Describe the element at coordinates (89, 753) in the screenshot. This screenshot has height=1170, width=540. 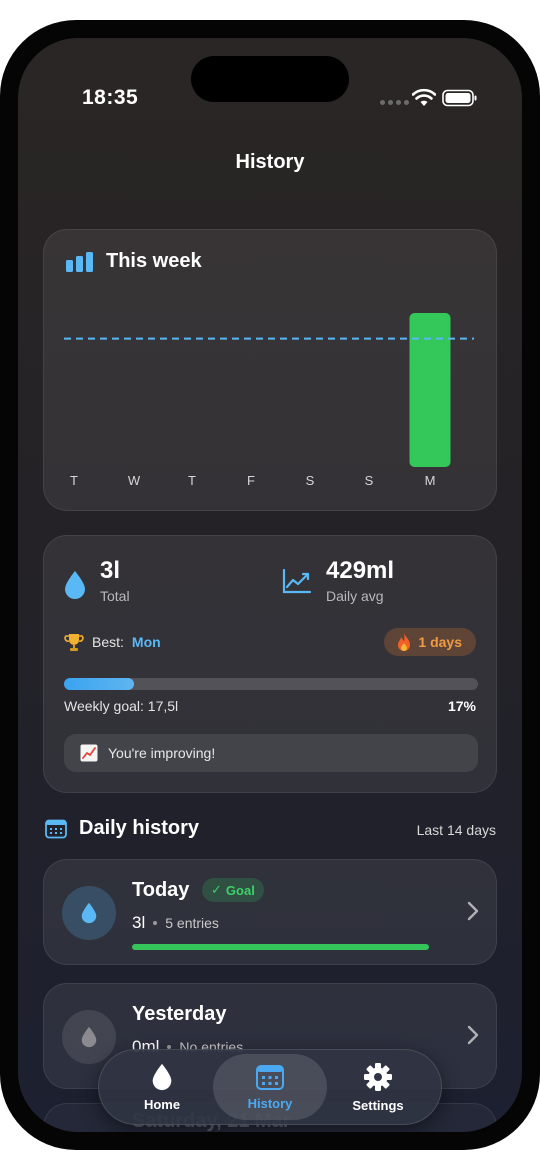
I see `chart-increasing-icon` at that location.